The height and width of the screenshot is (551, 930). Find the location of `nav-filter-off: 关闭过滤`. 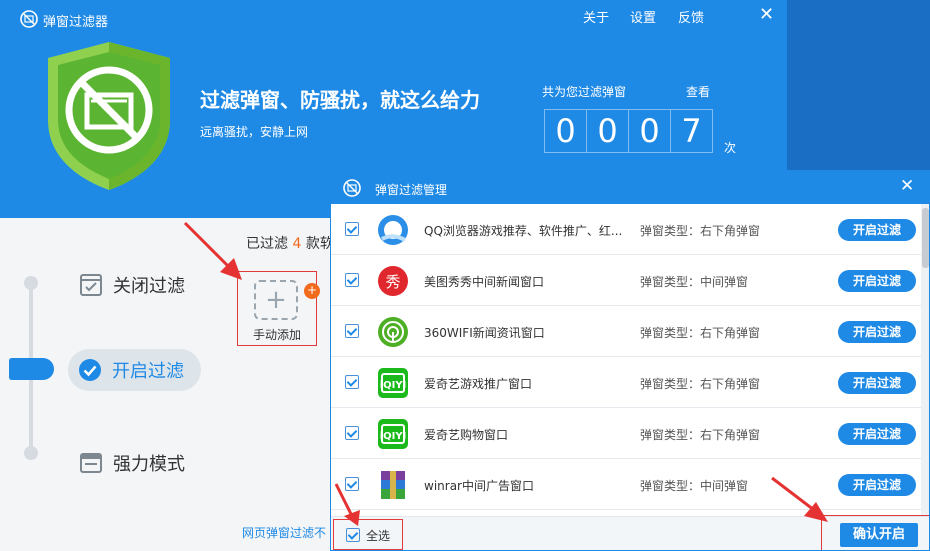

nav-filter-off: 关闭过滤 is located at coordinates (132, 285).